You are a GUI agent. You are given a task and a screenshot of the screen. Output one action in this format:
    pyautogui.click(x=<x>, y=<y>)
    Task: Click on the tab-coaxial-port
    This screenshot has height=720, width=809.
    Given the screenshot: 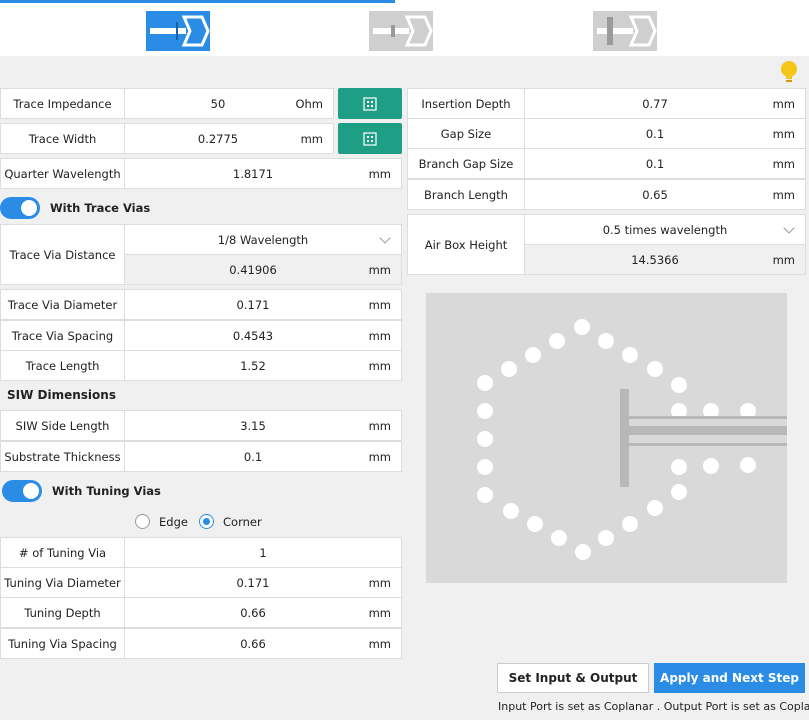 What is the action you would take?
    pyautogui.click(x=401, y=31)
    